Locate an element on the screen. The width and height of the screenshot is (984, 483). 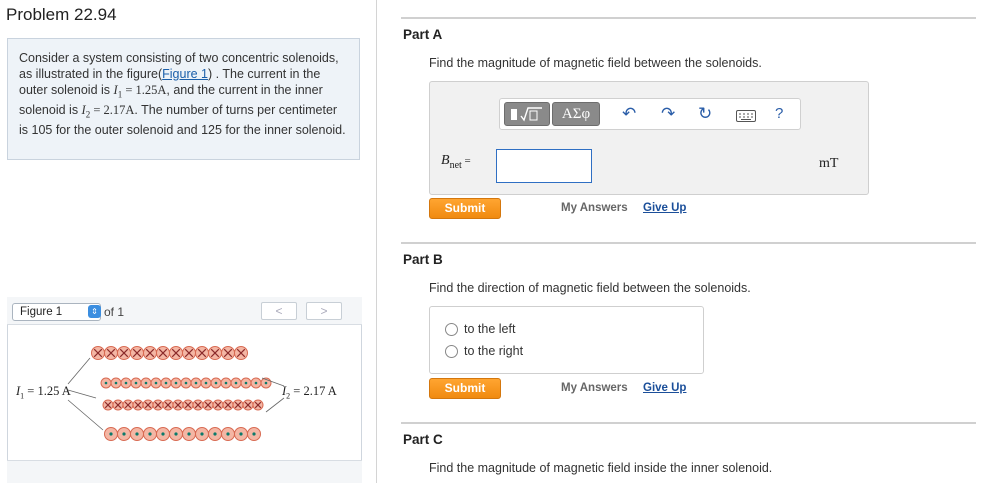
symbols-button: ΑΣφ is located at coordinates (576, 114).